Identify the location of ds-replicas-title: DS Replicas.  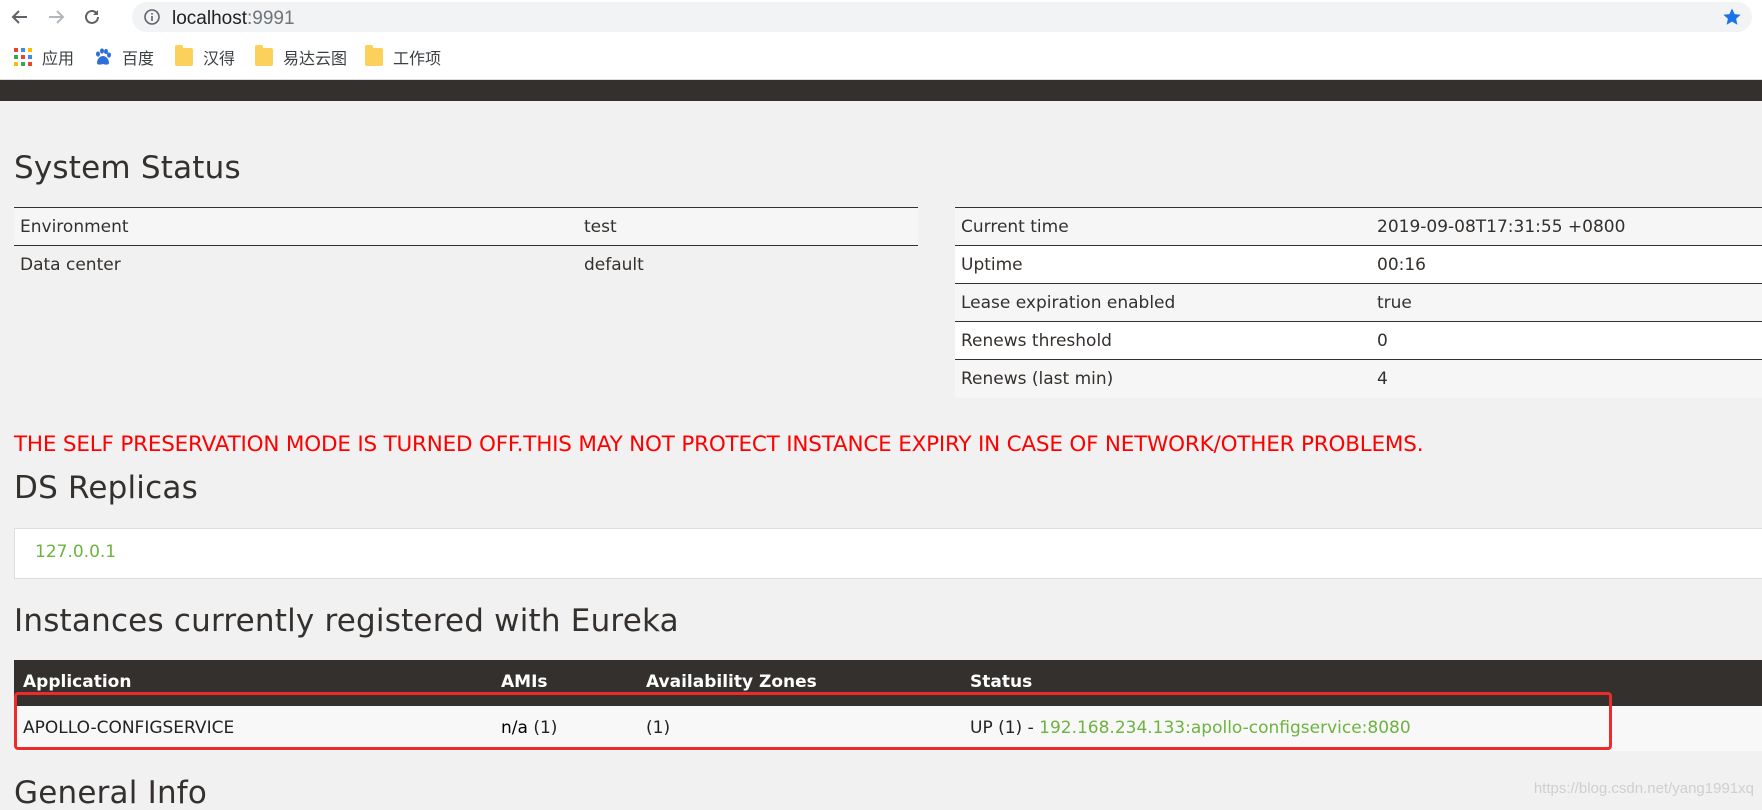
(106, 488).